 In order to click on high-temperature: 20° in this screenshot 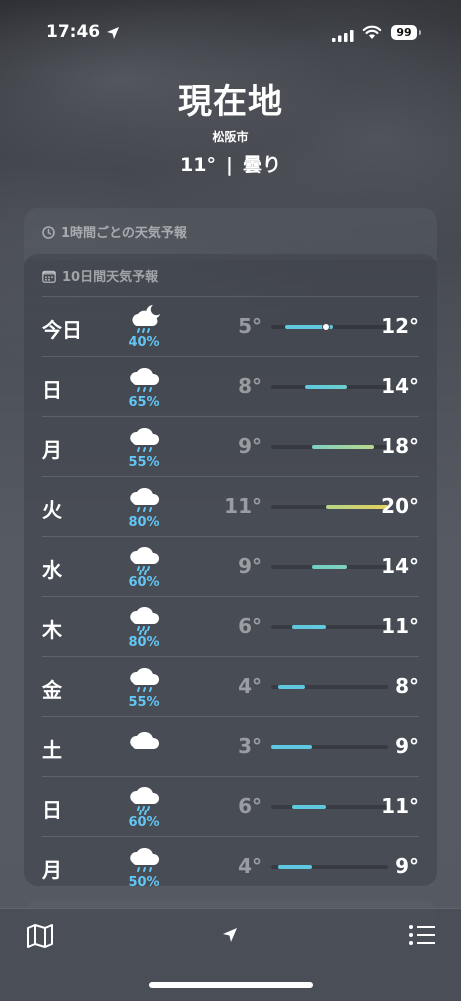, I will do `click(400, 506)`.